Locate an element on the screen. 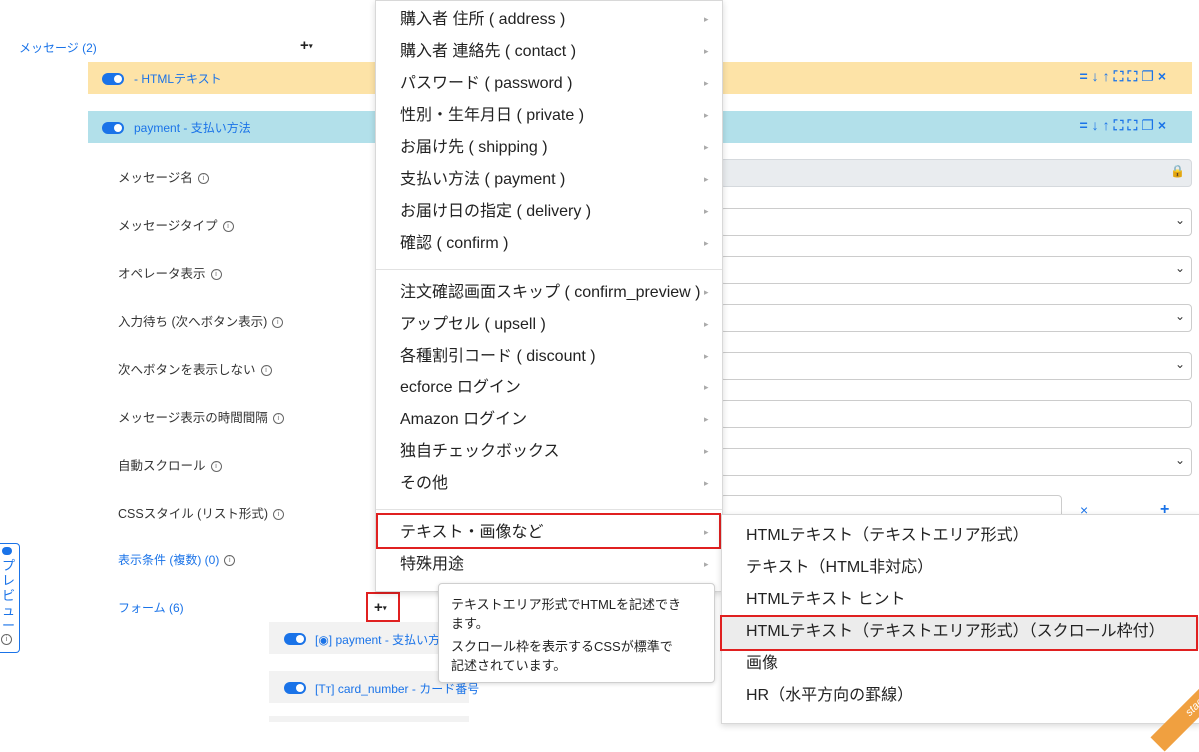 Image resolution: width=1199 pixels, height=752 pixels. menu-item-other: その他 is located at coordinates (424, 484).